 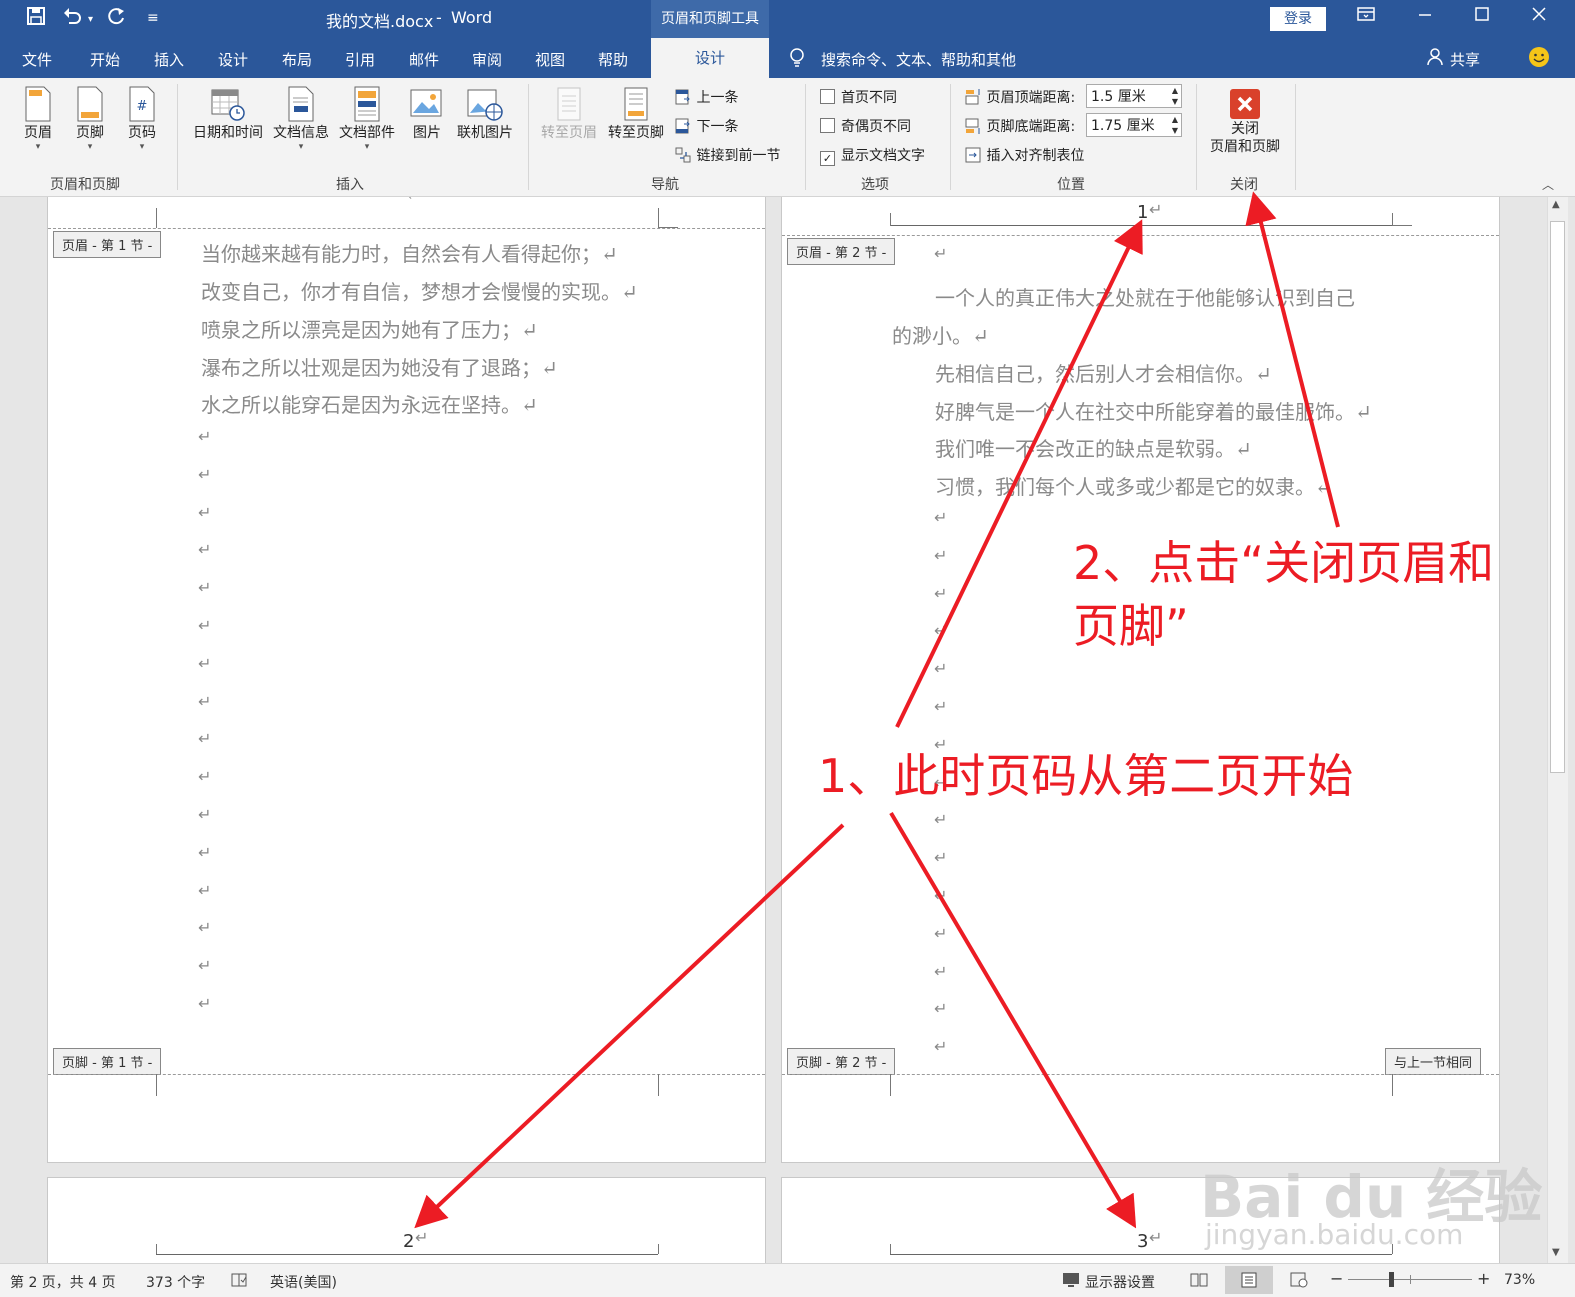 What do you see at coordinates (787, 1280) in the screenshot?
I see `status-bar: 第 2 页，共 4 页 373 个字 英语(美国) 显示器设置 − + 73%` at bounding box center [787, 1280].